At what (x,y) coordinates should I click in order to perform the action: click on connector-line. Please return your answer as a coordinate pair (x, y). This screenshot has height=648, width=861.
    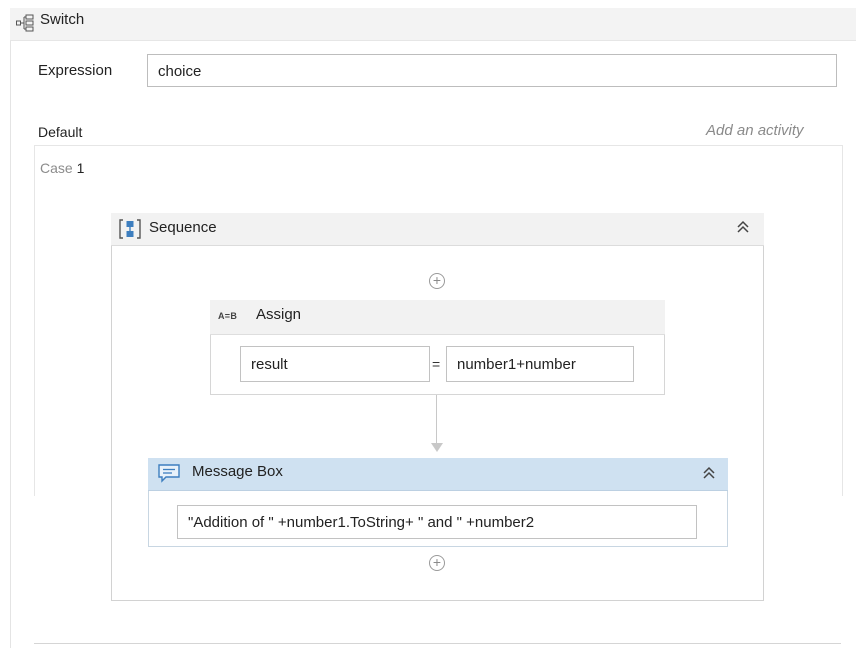
    Looking at the image, I should click on (436, 420).